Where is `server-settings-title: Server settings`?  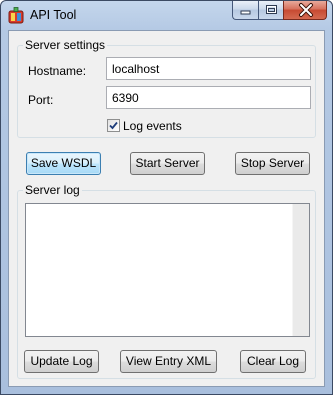 server-settings-title: Server settings is located at coordinates (65, 45).